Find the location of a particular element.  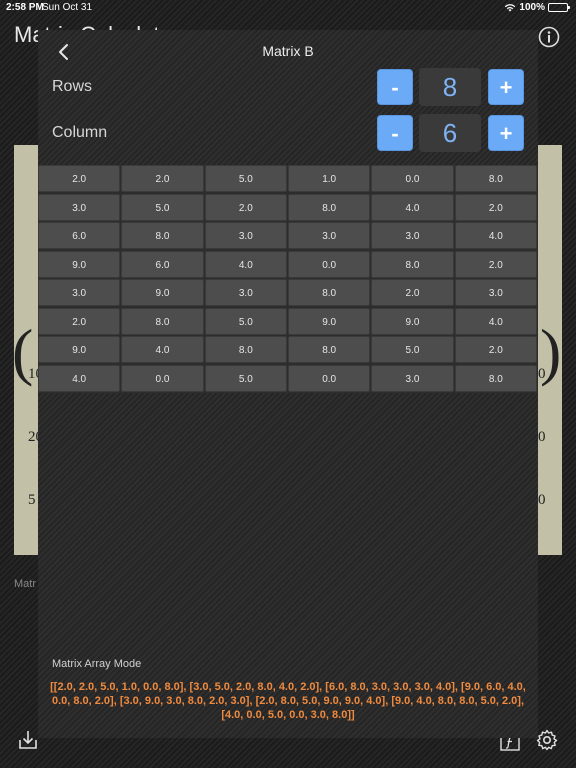

matrix-cell-r4-c3: 4.0 is located at coordinates (245, 264).